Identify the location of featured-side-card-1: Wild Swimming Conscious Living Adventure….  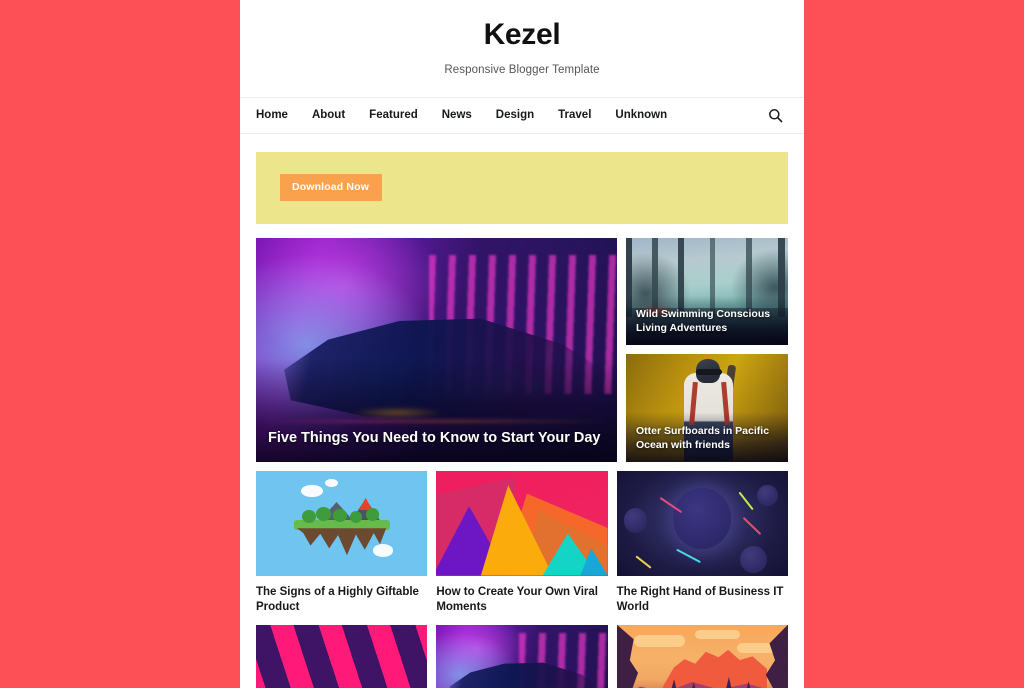
(707, 291).